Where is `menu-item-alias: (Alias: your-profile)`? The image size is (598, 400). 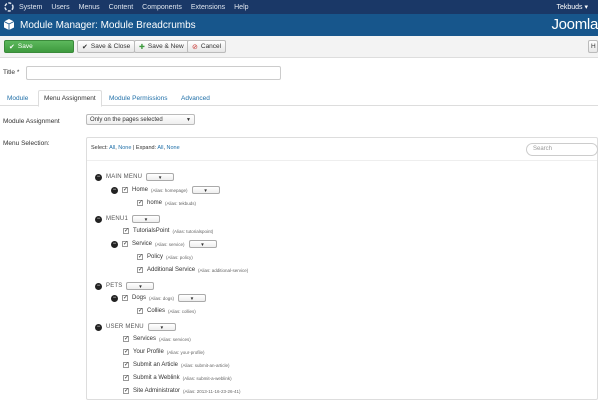 menu-item-alias: (Alias: your-profile) is located at coordinates (185, 352).